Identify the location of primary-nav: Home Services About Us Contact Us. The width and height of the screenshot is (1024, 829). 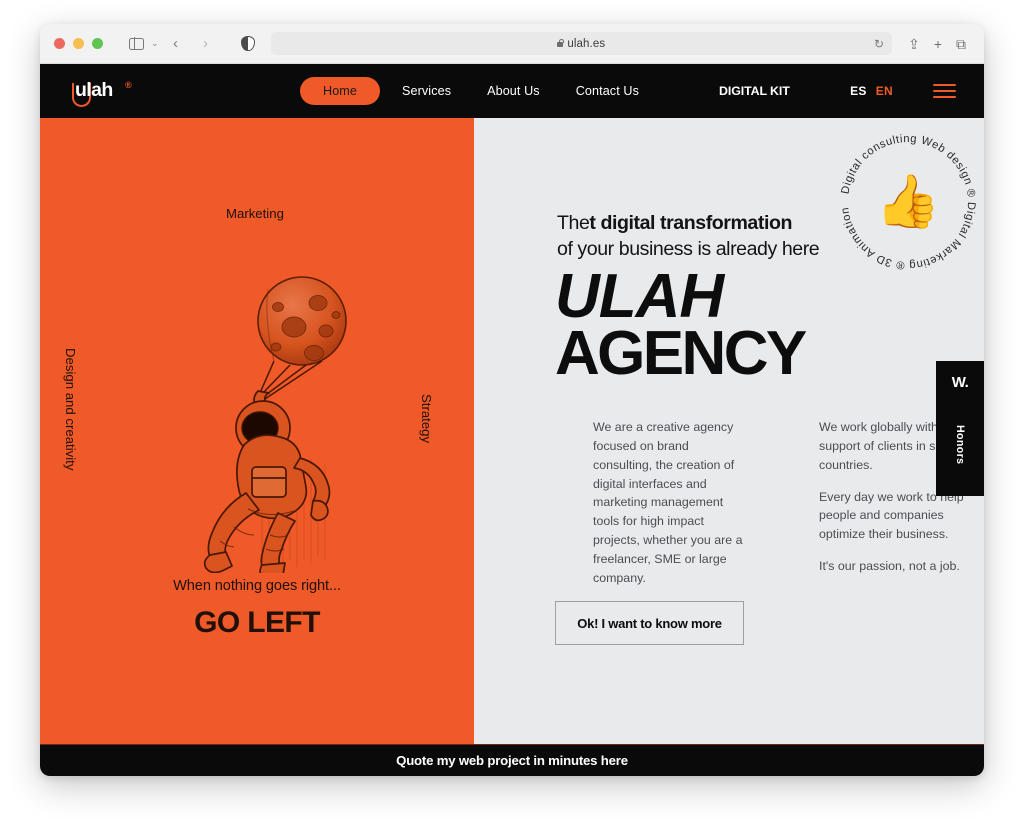
(476, 91).